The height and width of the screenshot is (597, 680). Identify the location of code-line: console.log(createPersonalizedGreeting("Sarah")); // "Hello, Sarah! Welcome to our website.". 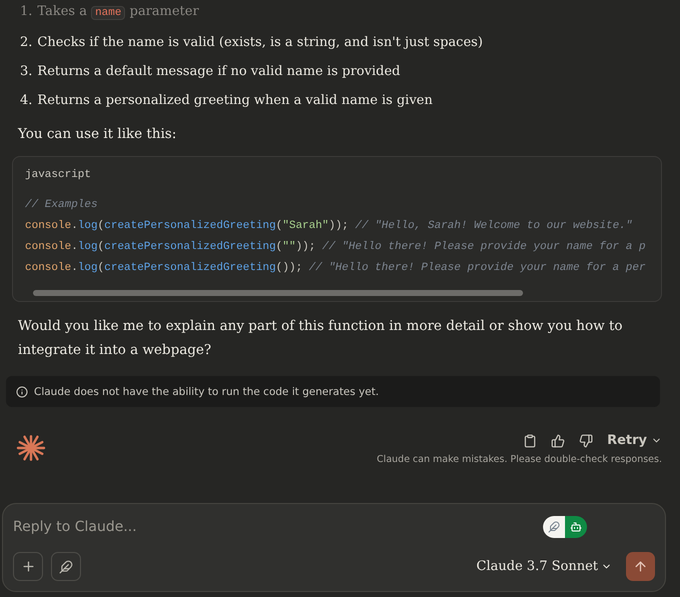
(329, 226).